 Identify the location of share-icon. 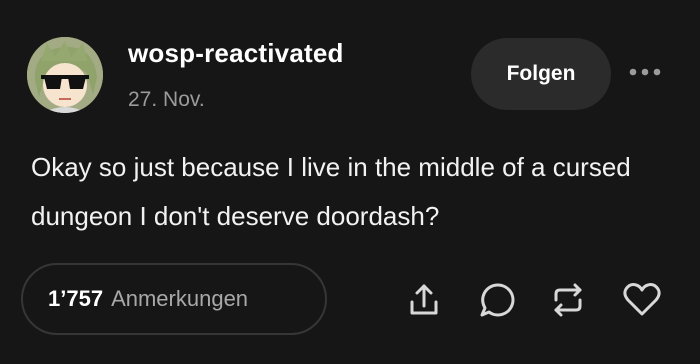
(424, 300).